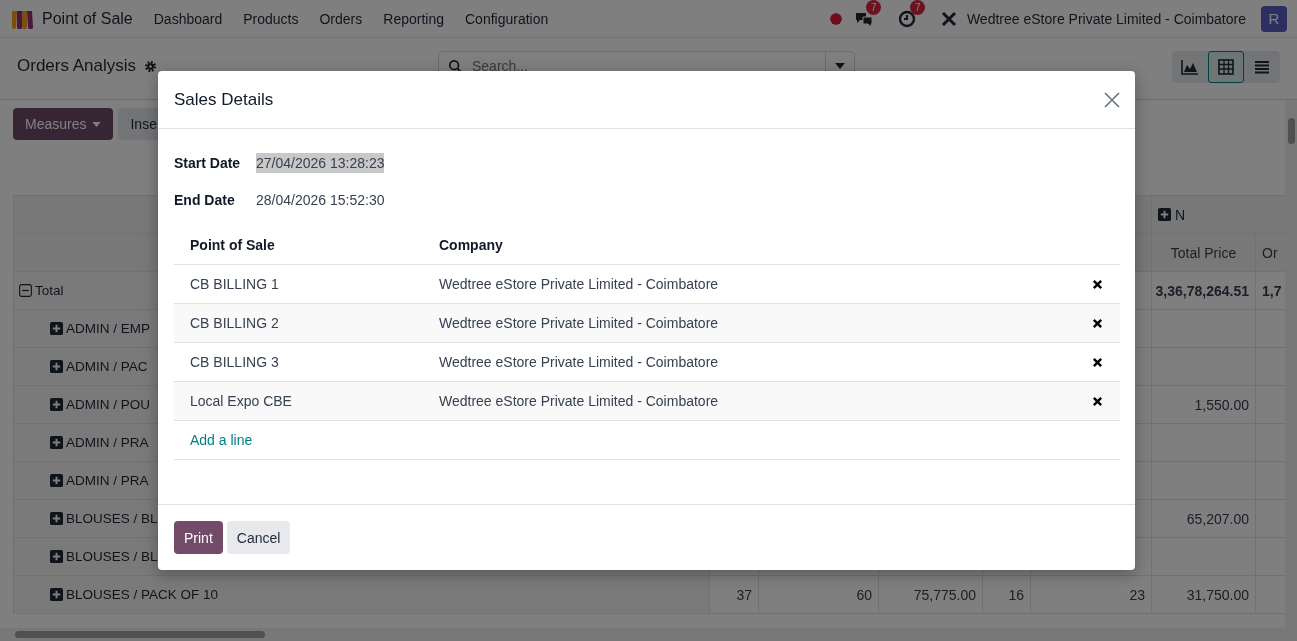 Image resolution: width=1297 pixels, height=641 pixels. I want to click on print-button: Print, so click(198, 537).